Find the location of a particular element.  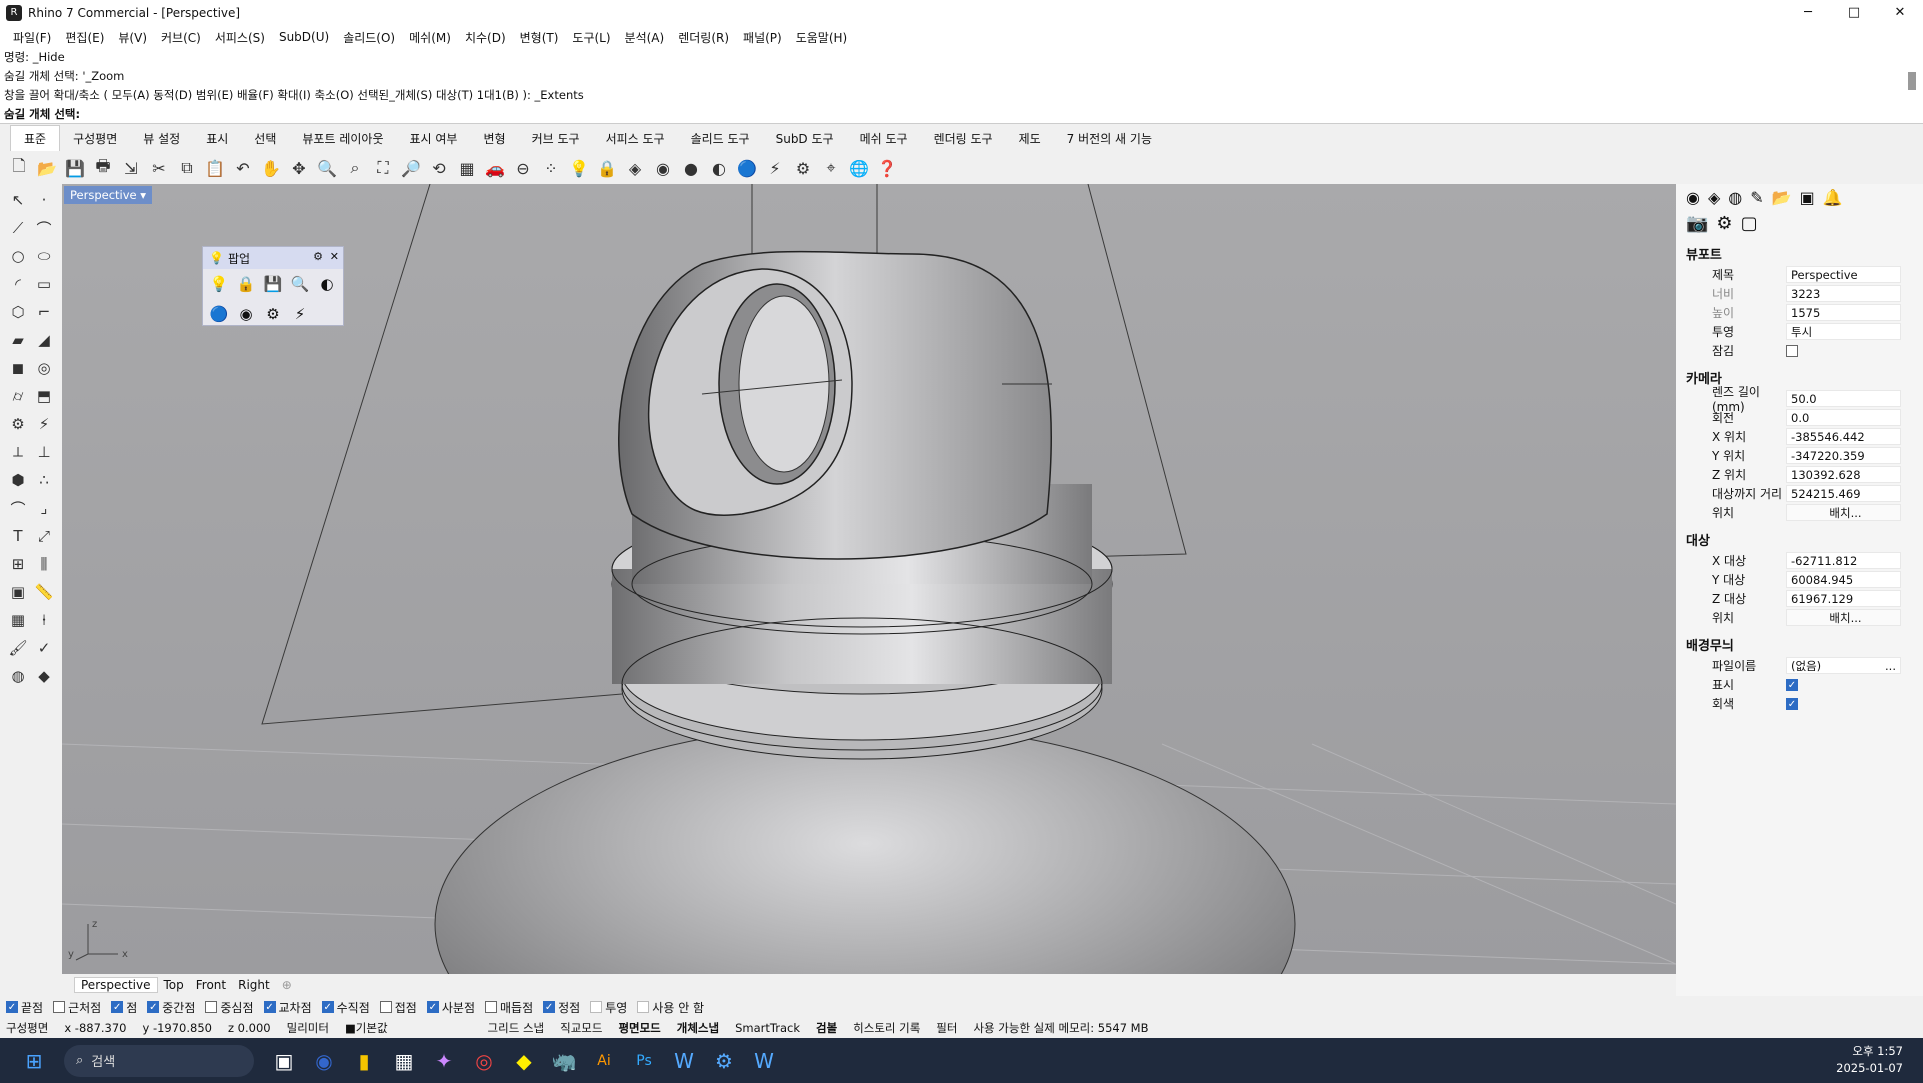

status-ortho: 직교모드 is located at coordinates (581, 1028).